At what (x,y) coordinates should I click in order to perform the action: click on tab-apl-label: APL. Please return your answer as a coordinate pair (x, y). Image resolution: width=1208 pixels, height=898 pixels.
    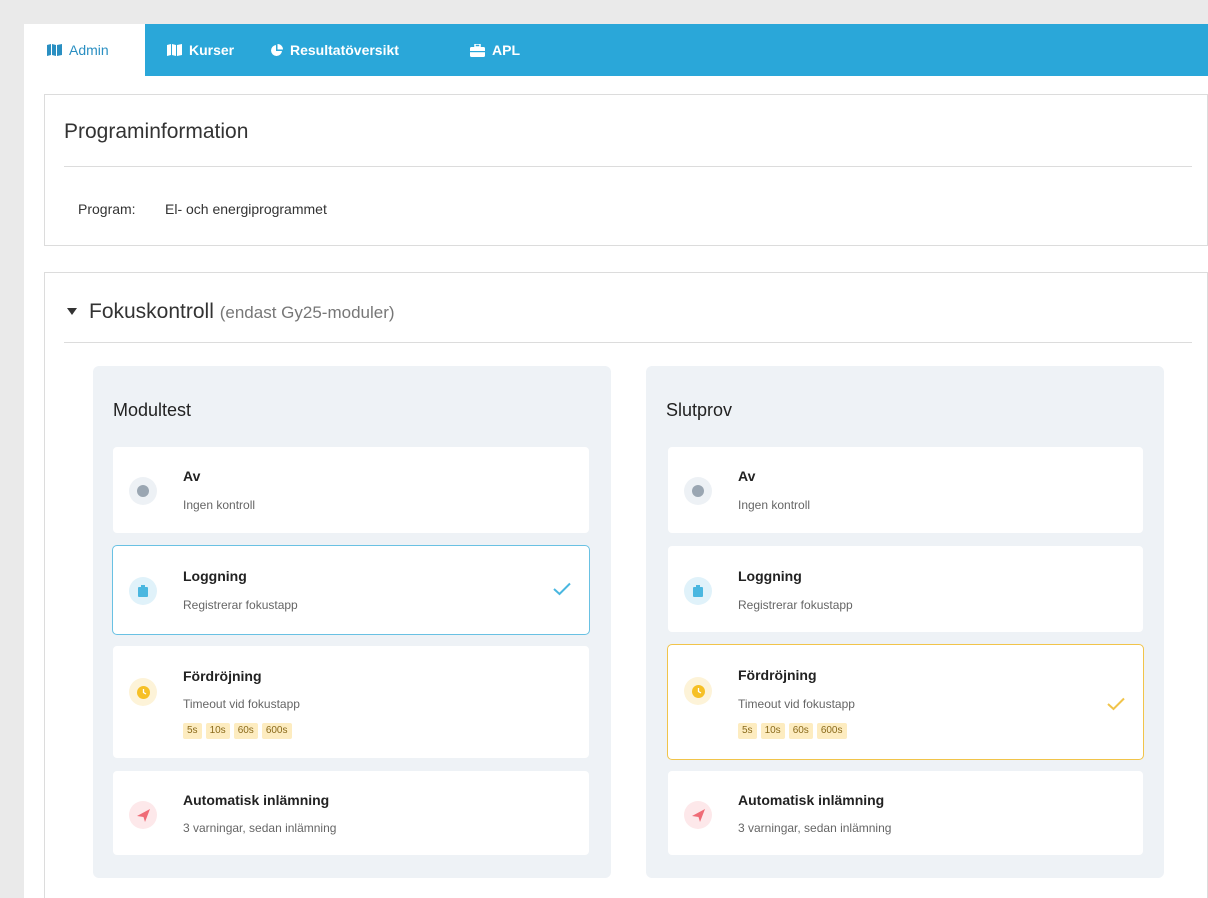
    Looking at the image, I should click on (506, 50).